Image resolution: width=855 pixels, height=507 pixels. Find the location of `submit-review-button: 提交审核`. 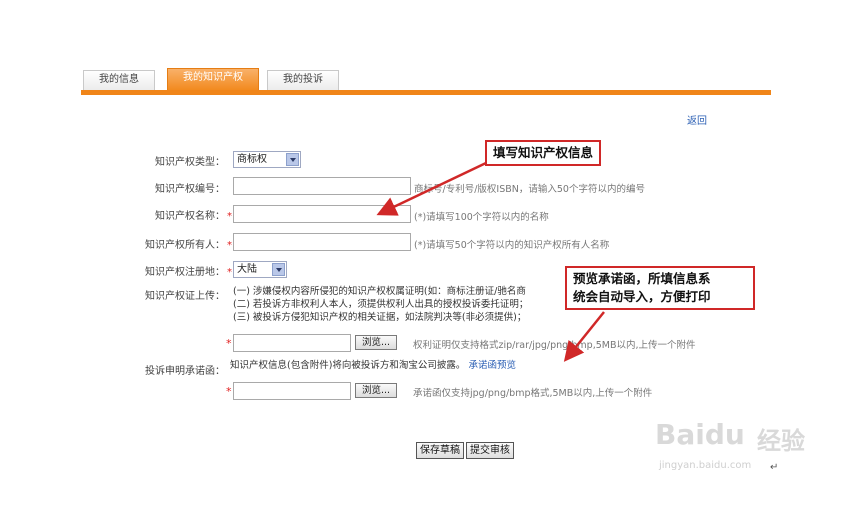

submit-review-button: 提交审核 is located at coordinates (490, 450).